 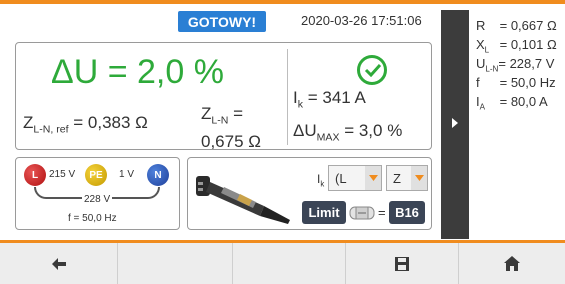 I want to click on home-button, so click(x=512, y=263).